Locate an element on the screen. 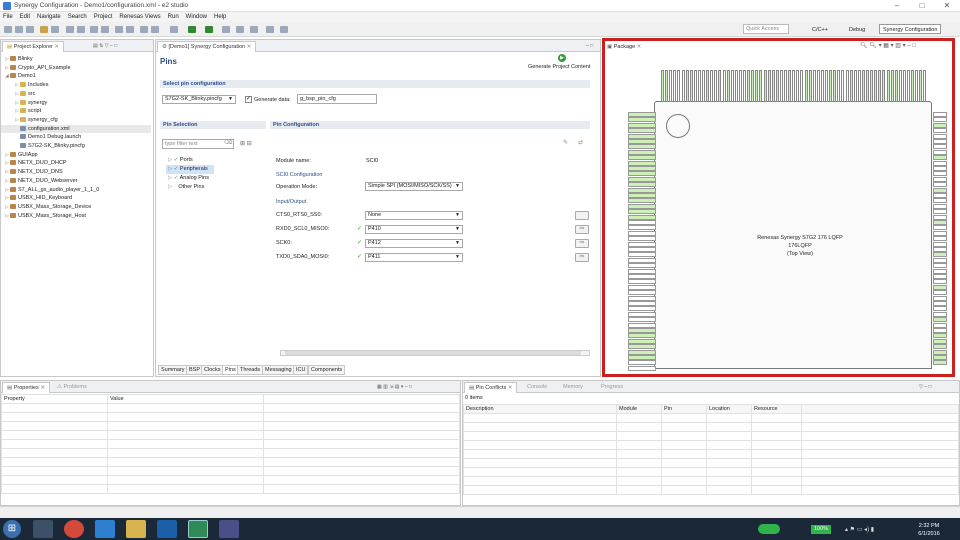 The height and width of the screenshot is (540, 960). save-all-icon is located at coordinates (30, 29).